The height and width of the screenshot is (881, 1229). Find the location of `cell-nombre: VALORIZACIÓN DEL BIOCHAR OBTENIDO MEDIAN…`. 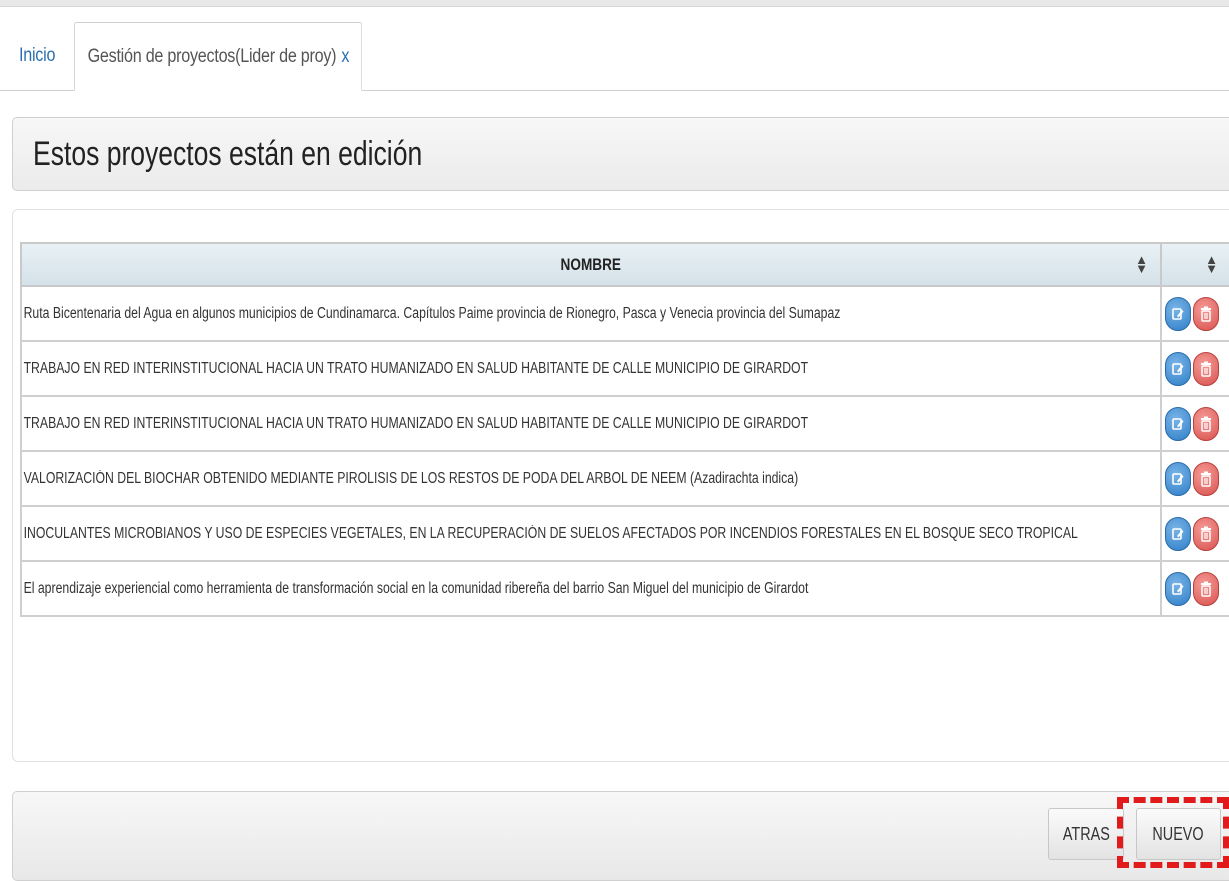

cell-nombre: VALORIZACIÓN DEL BIOCHAR OBTENIDO MEDIAN… is located at coordinates (591, 478).